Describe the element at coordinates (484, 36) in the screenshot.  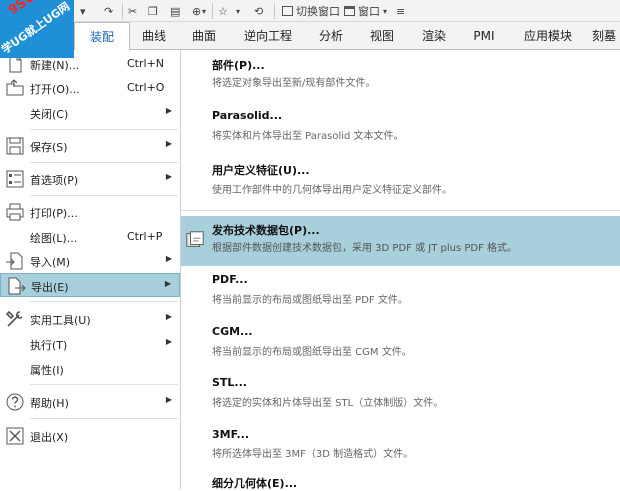
I see `tab-pmi: PMI` at that location.